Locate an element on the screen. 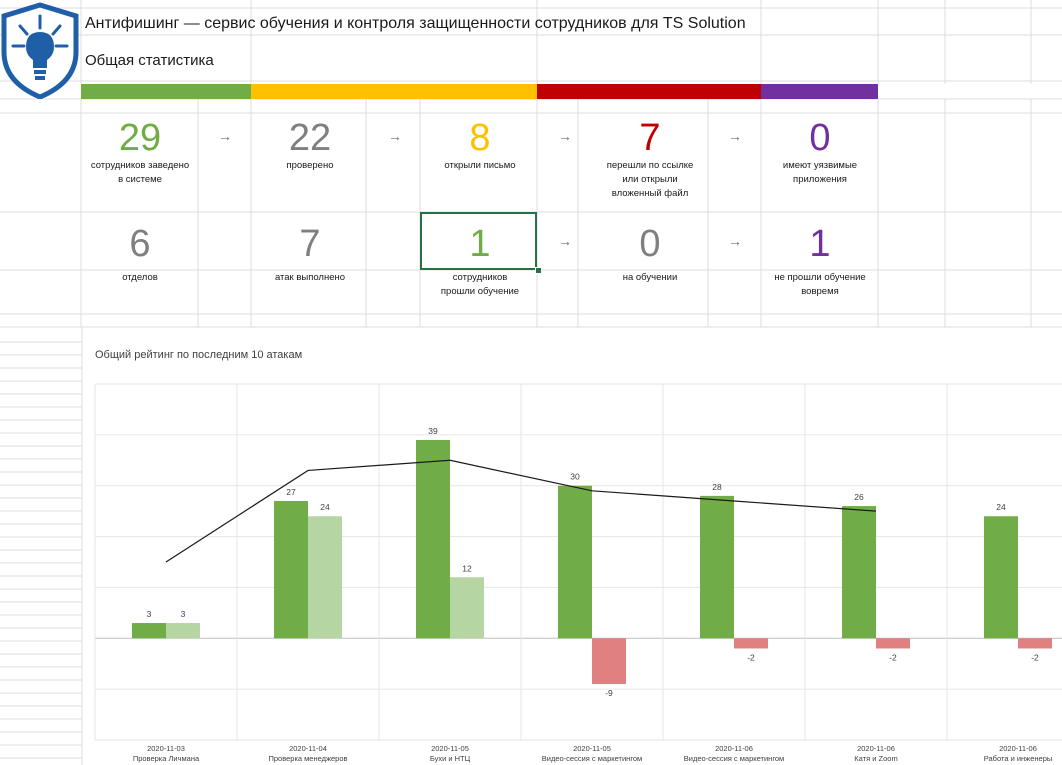 The width and height of the screenshot is (1062, 765). x-axis-label: 2020-11-06 Работа и инженеры is located at coordinates (1018, 753).